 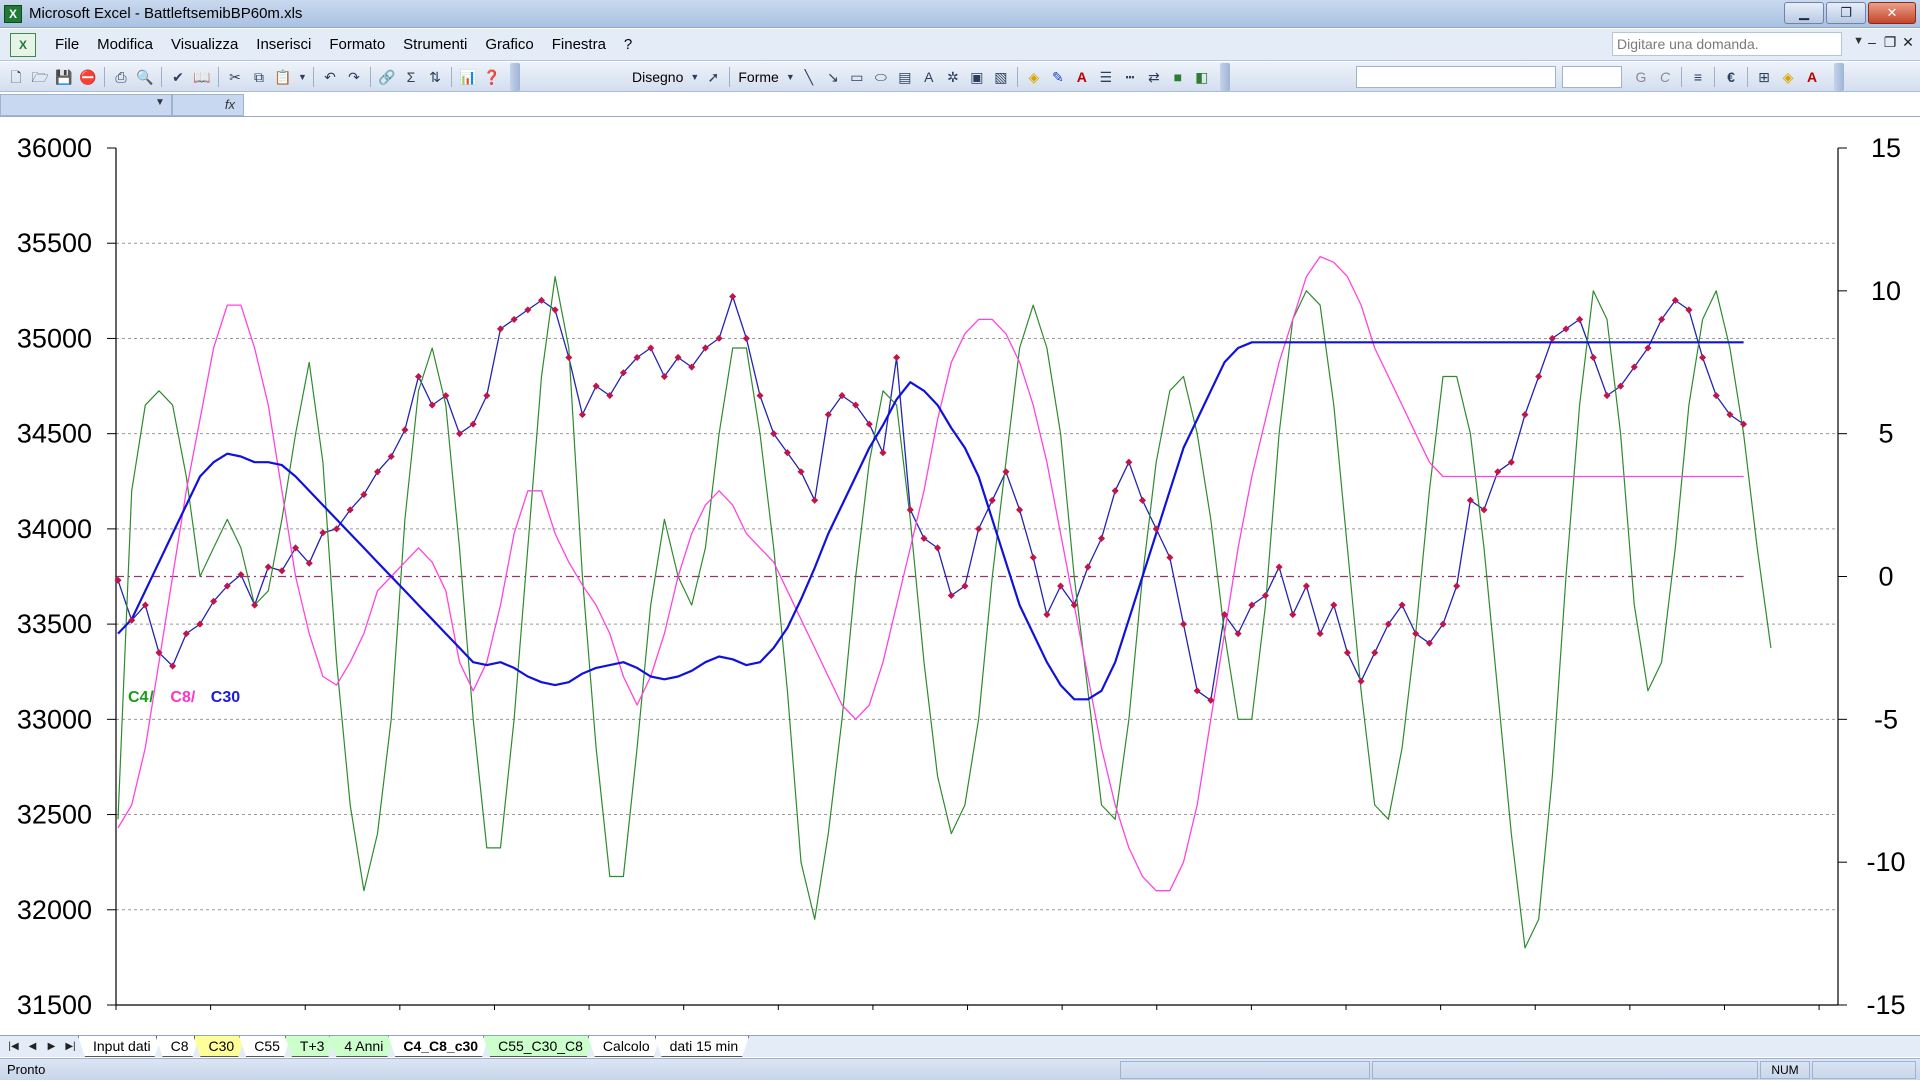 What do you see at coordinates (435, 77) in the screenshot?
I see `sort-icon: ⇅` at bounding box center [435, 77].